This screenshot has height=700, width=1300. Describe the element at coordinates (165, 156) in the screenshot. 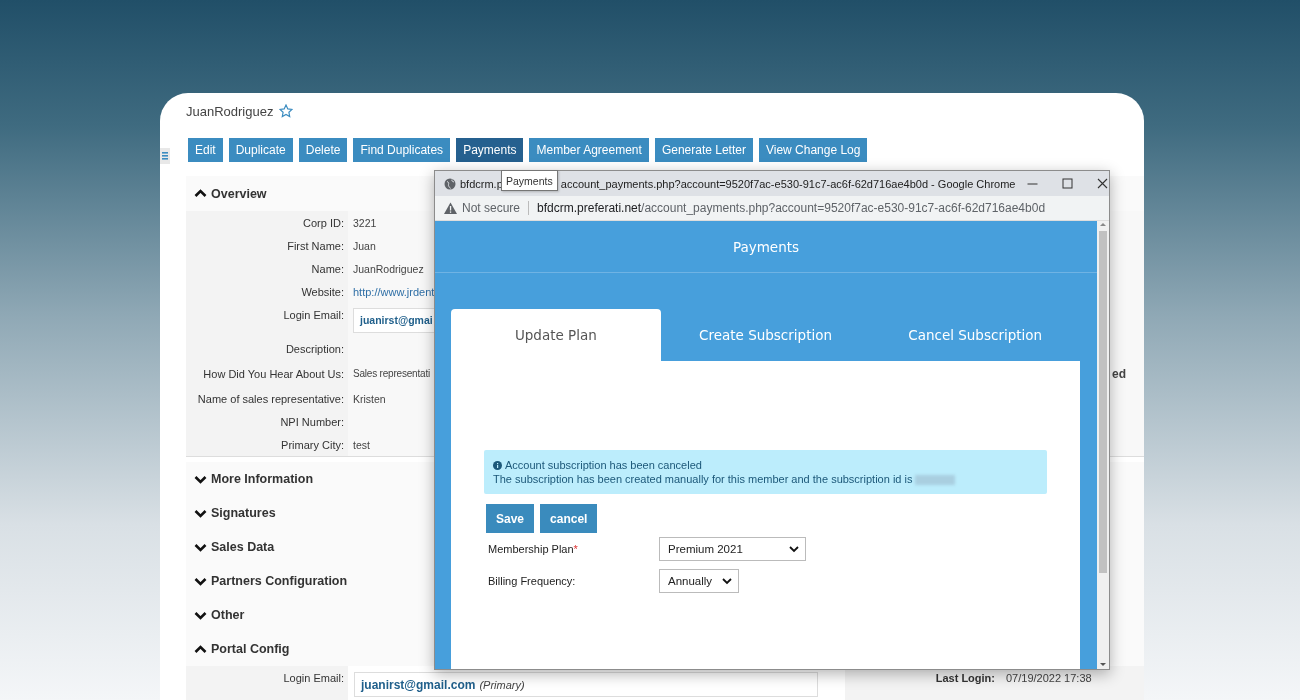

I see `menu-icon` at that location.